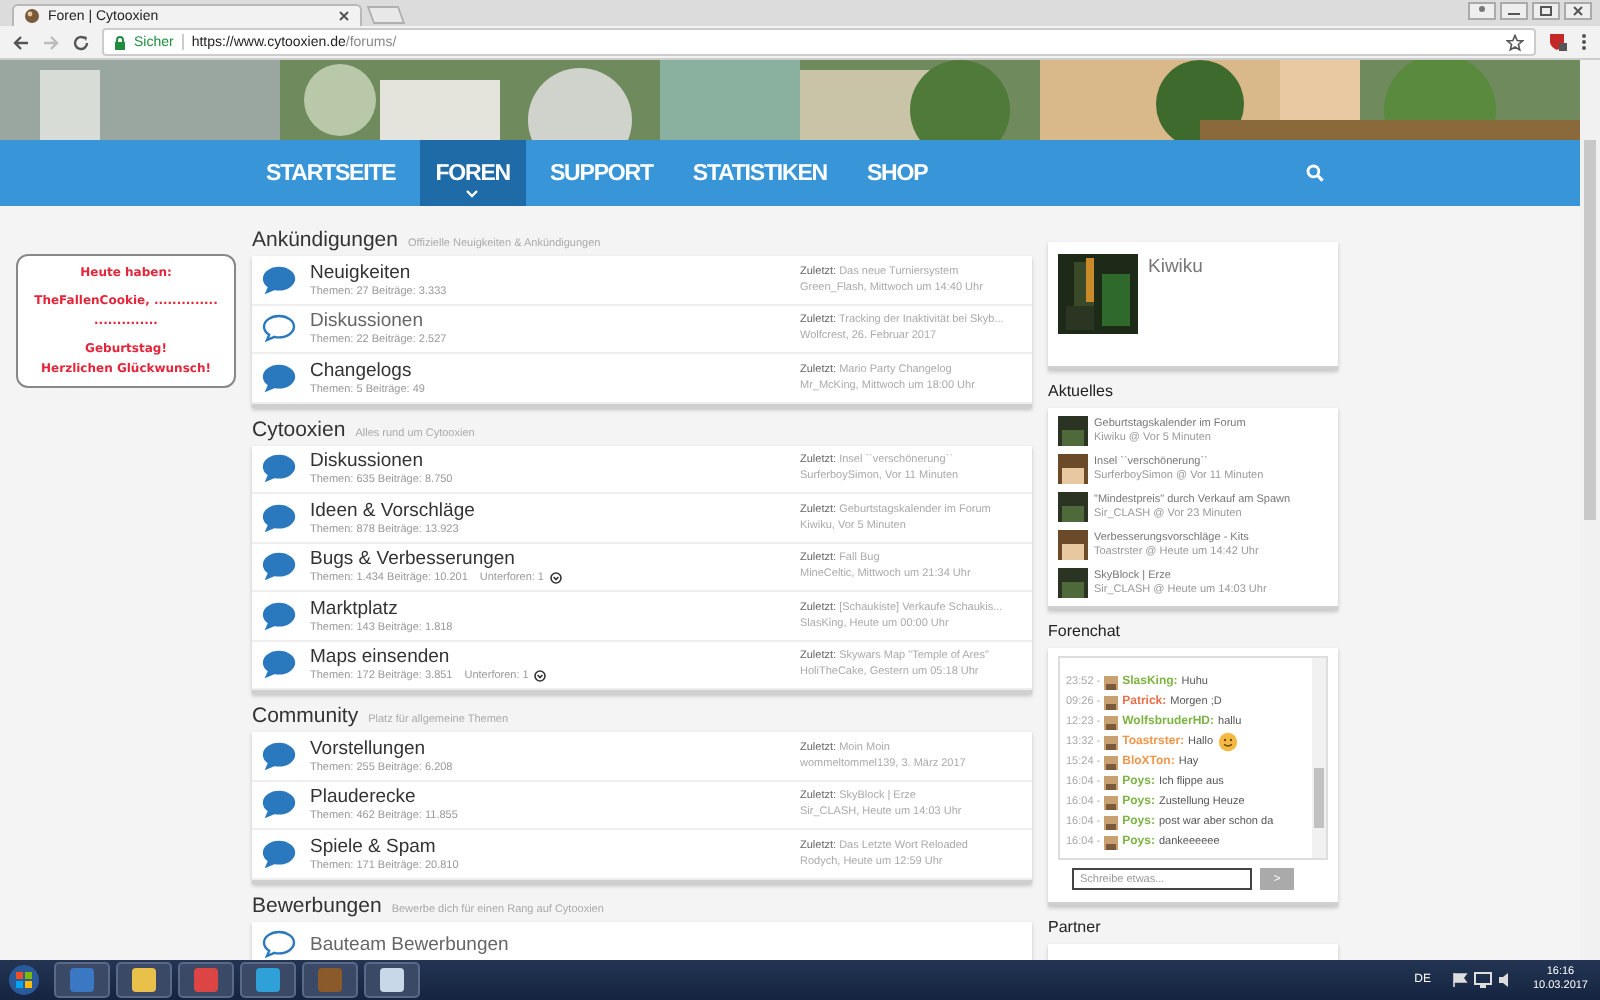 This screenshot has width=1600, height=1000. What do you see at coordinates (1514, 11) in the screenshot?
I see `minimize-icon` at bounding box center [1514, 11].